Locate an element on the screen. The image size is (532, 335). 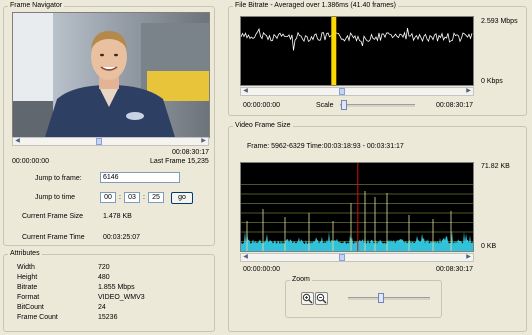
attribute-value: 480 is located at coordinates (104, 277).